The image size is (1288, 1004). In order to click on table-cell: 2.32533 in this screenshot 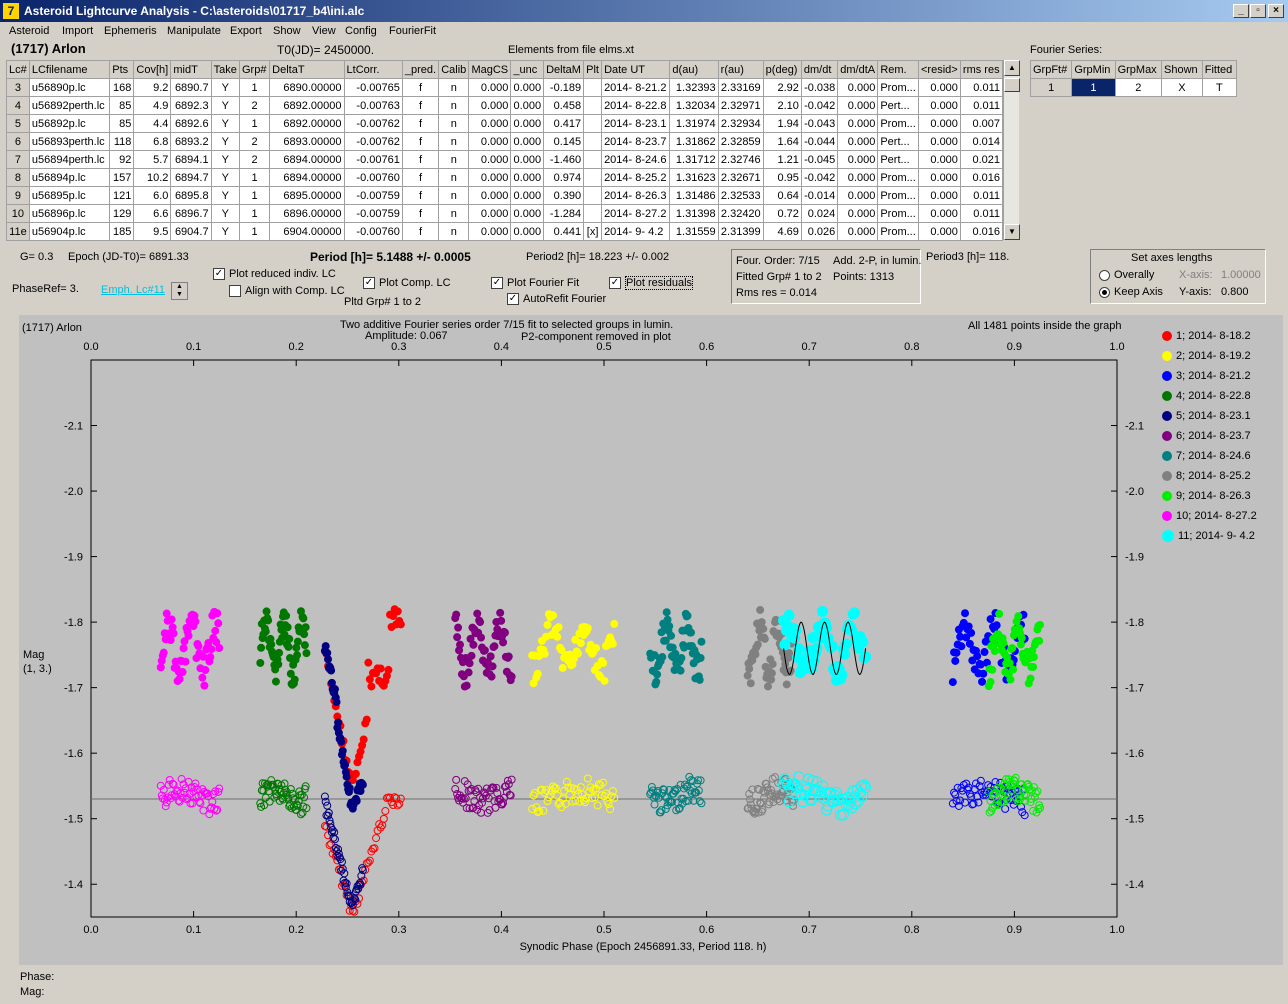, I will do `click(740, 195)`.